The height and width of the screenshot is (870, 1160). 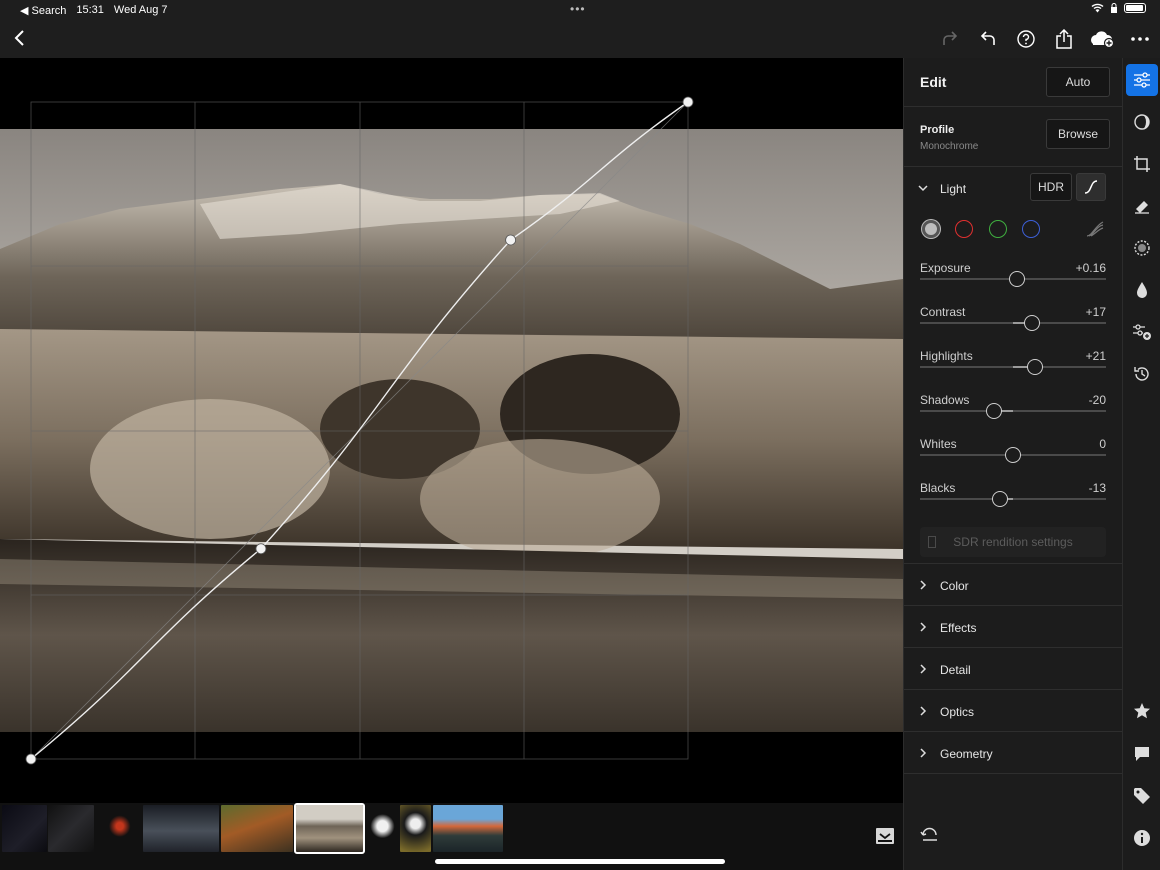 I want to click on cloud-sync-button, so click(x=1102, y=39).